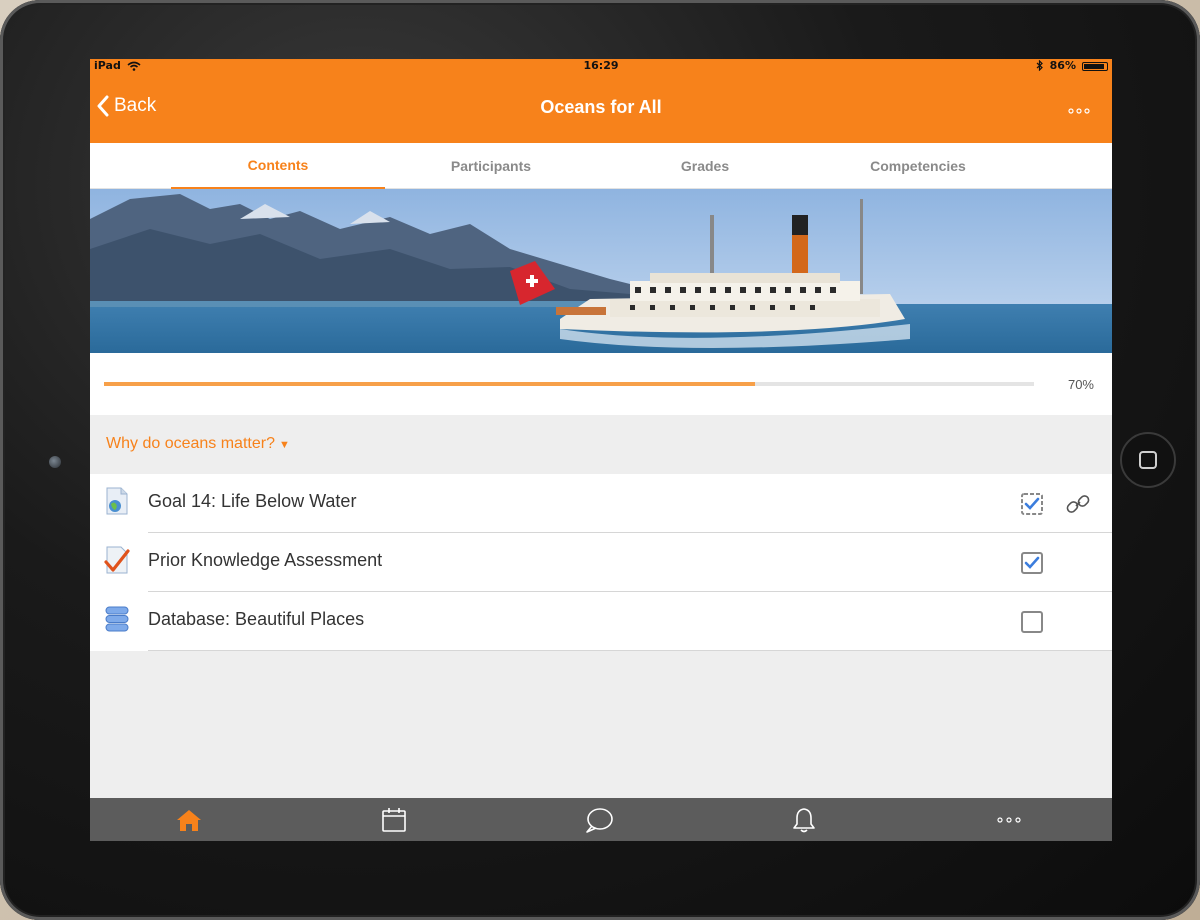 The width and height of the screenshot is (1200, 920). I want to click on status-time: 16:29, so click(601, 65).